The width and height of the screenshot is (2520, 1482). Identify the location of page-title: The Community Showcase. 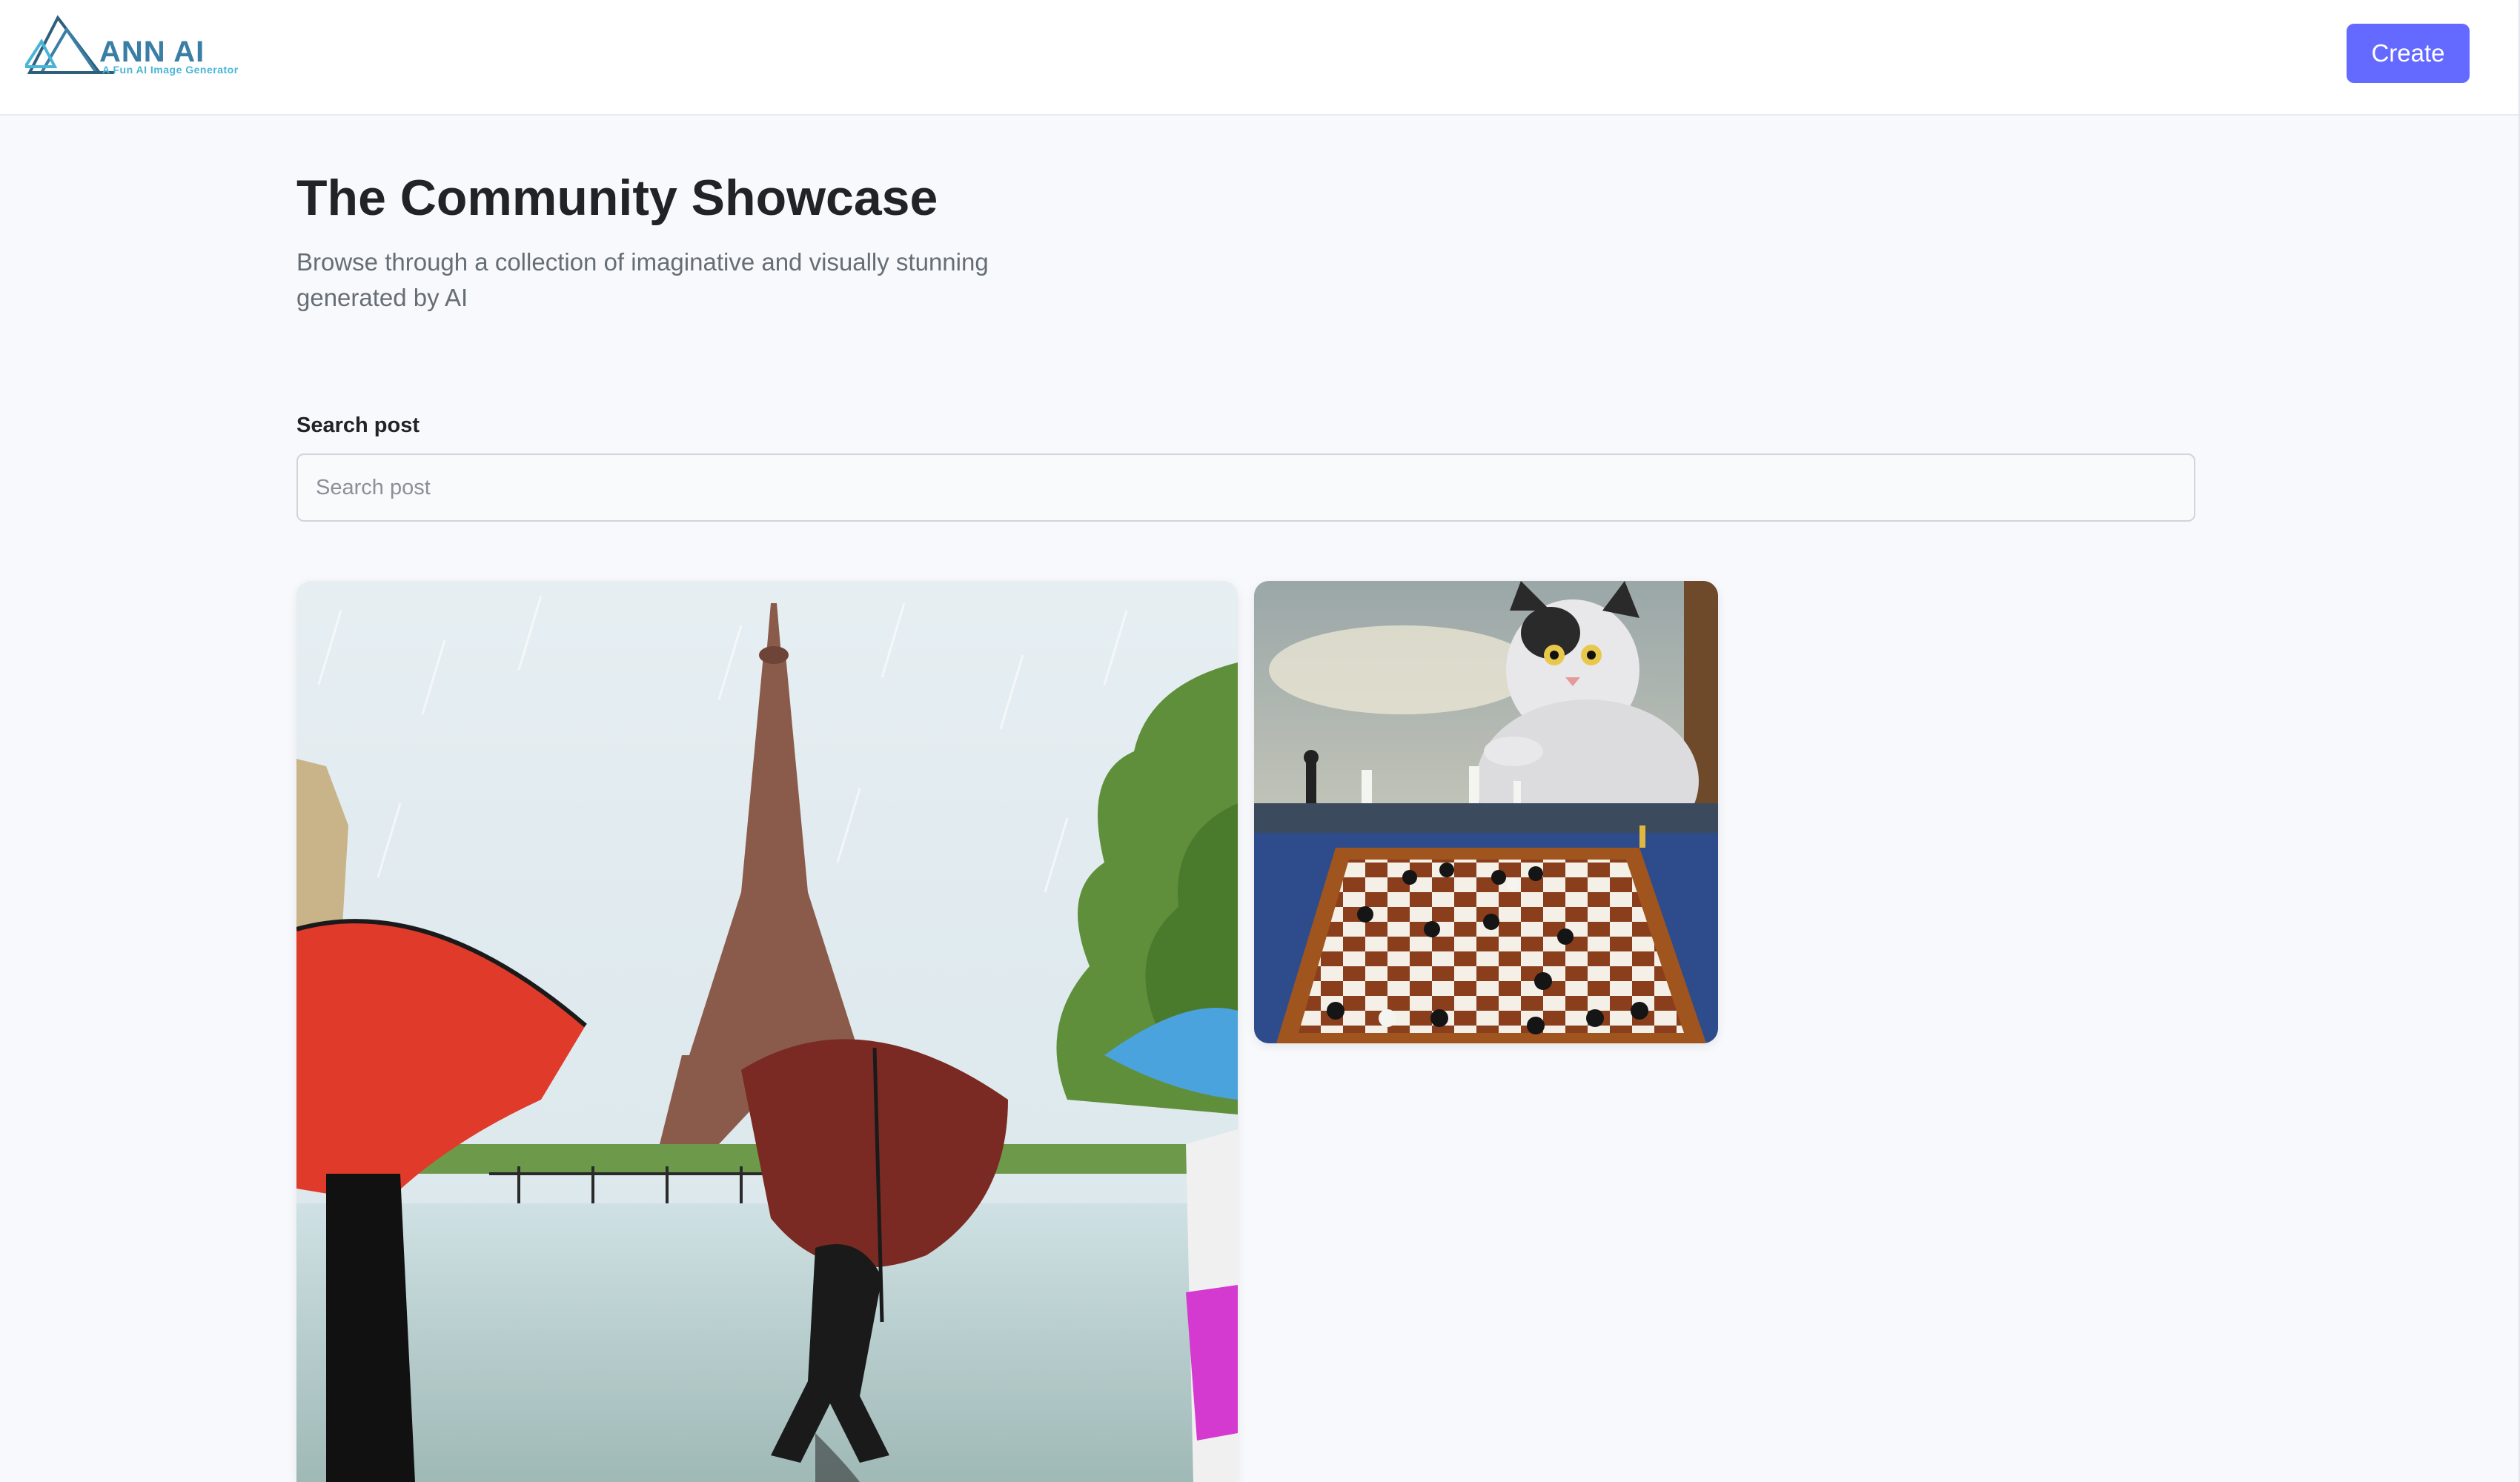
(617, 198).